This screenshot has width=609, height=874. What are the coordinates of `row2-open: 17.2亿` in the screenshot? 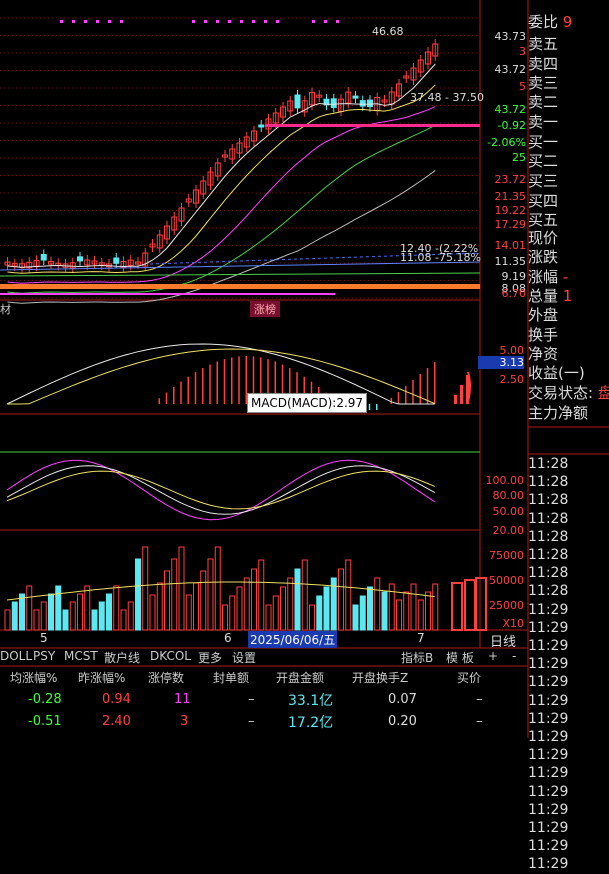 It's located at (311, 723).